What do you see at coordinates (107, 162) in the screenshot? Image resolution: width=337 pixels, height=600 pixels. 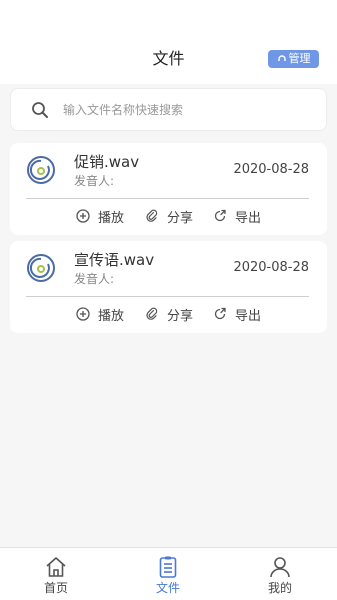 I see `file-name: 促销.wav` at bounding box center [107, 162].